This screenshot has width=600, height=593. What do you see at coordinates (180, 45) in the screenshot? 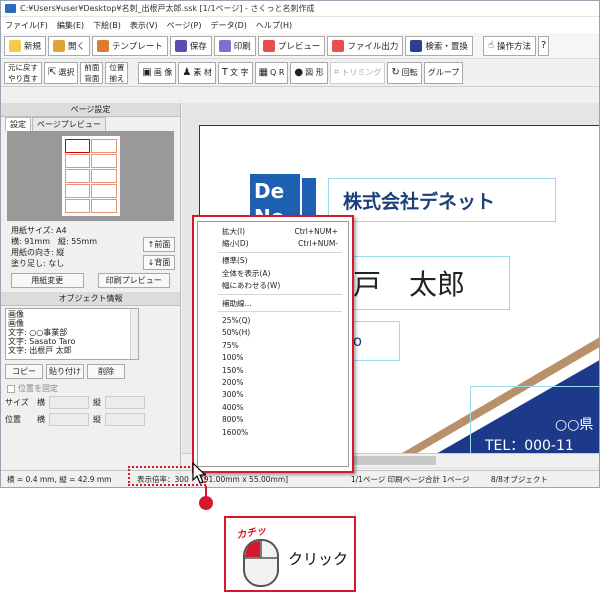
I see `save-icon` at bounding box center [180, 45].